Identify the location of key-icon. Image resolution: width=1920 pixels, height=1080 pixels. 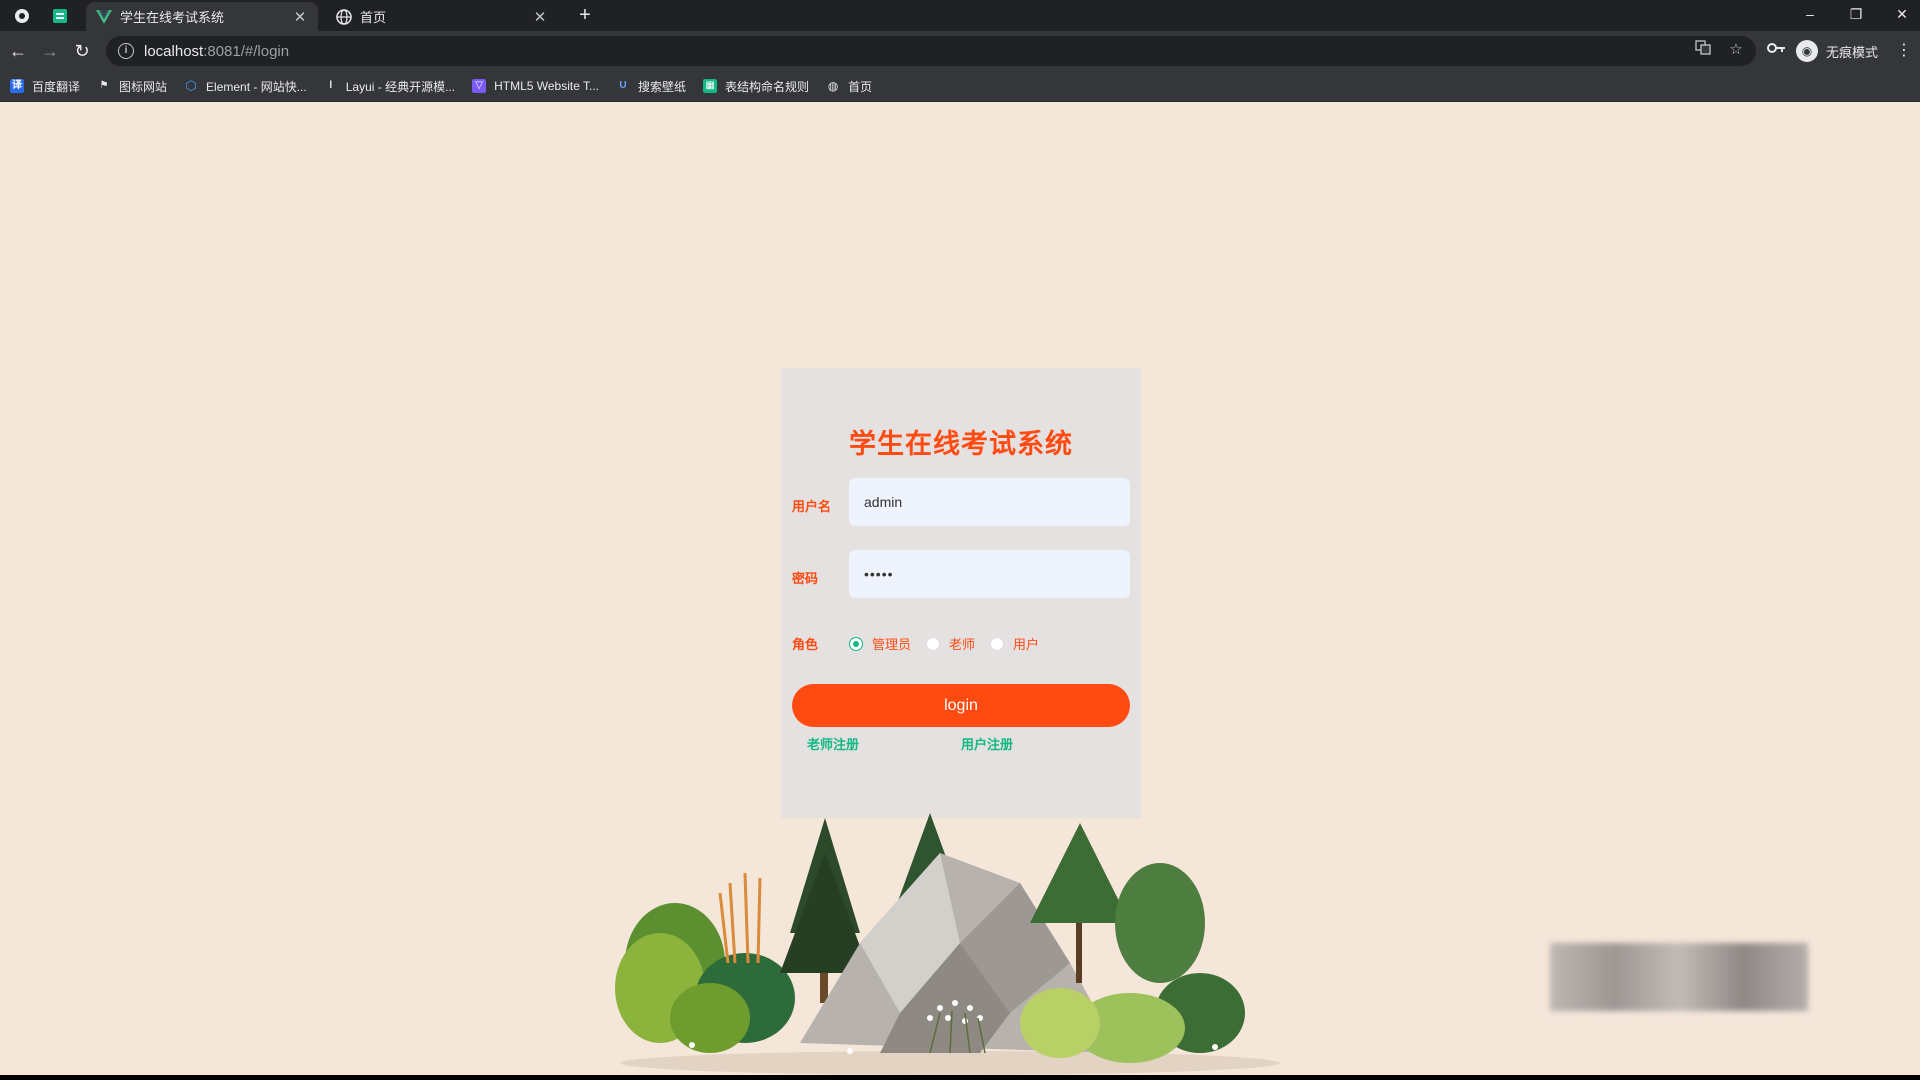
(1776, 50).